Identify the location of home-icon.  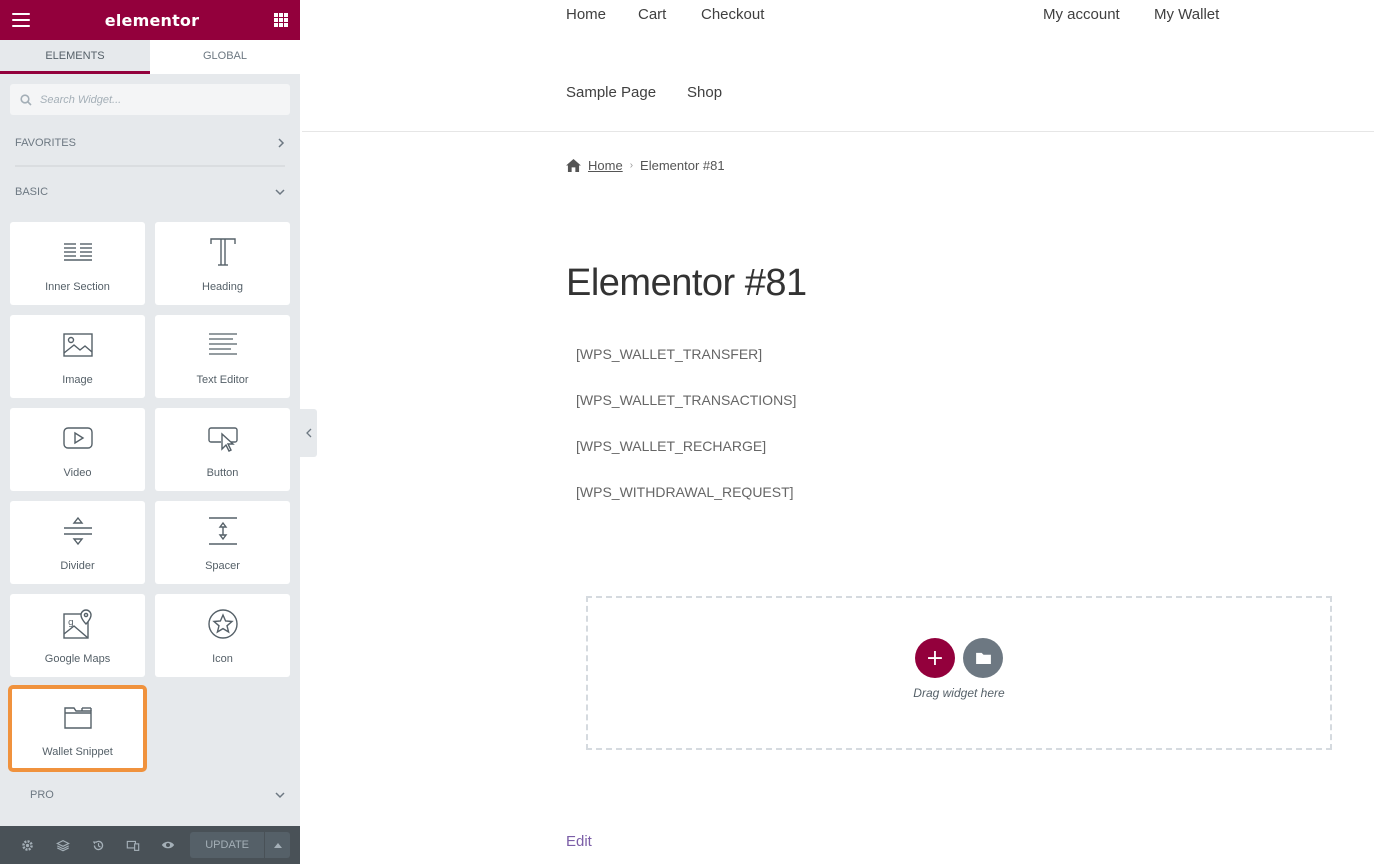
(573, 165).